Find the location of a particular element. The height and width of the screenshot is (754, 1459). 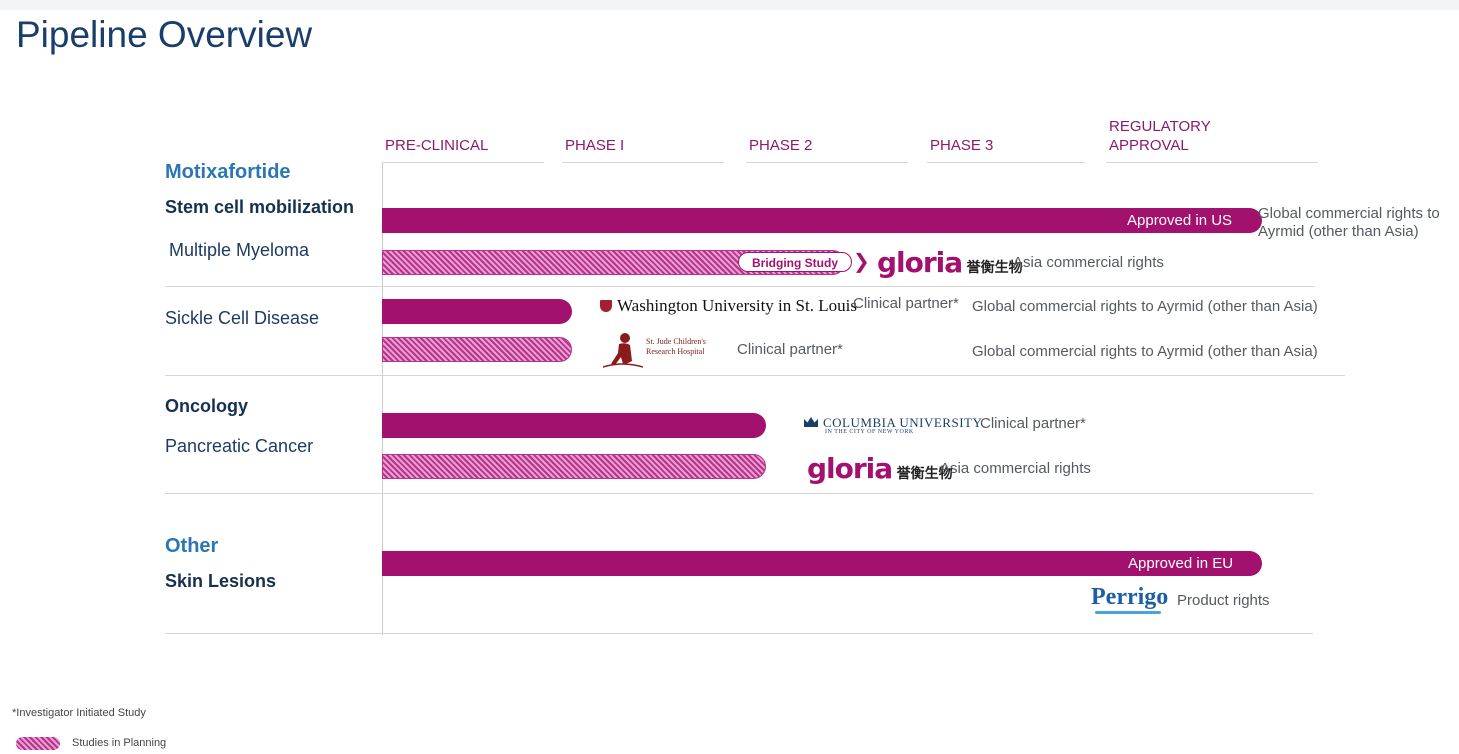

columbia-subtitle: IN THE CITY OF NEW YORK is located at coordinates (869, 432).